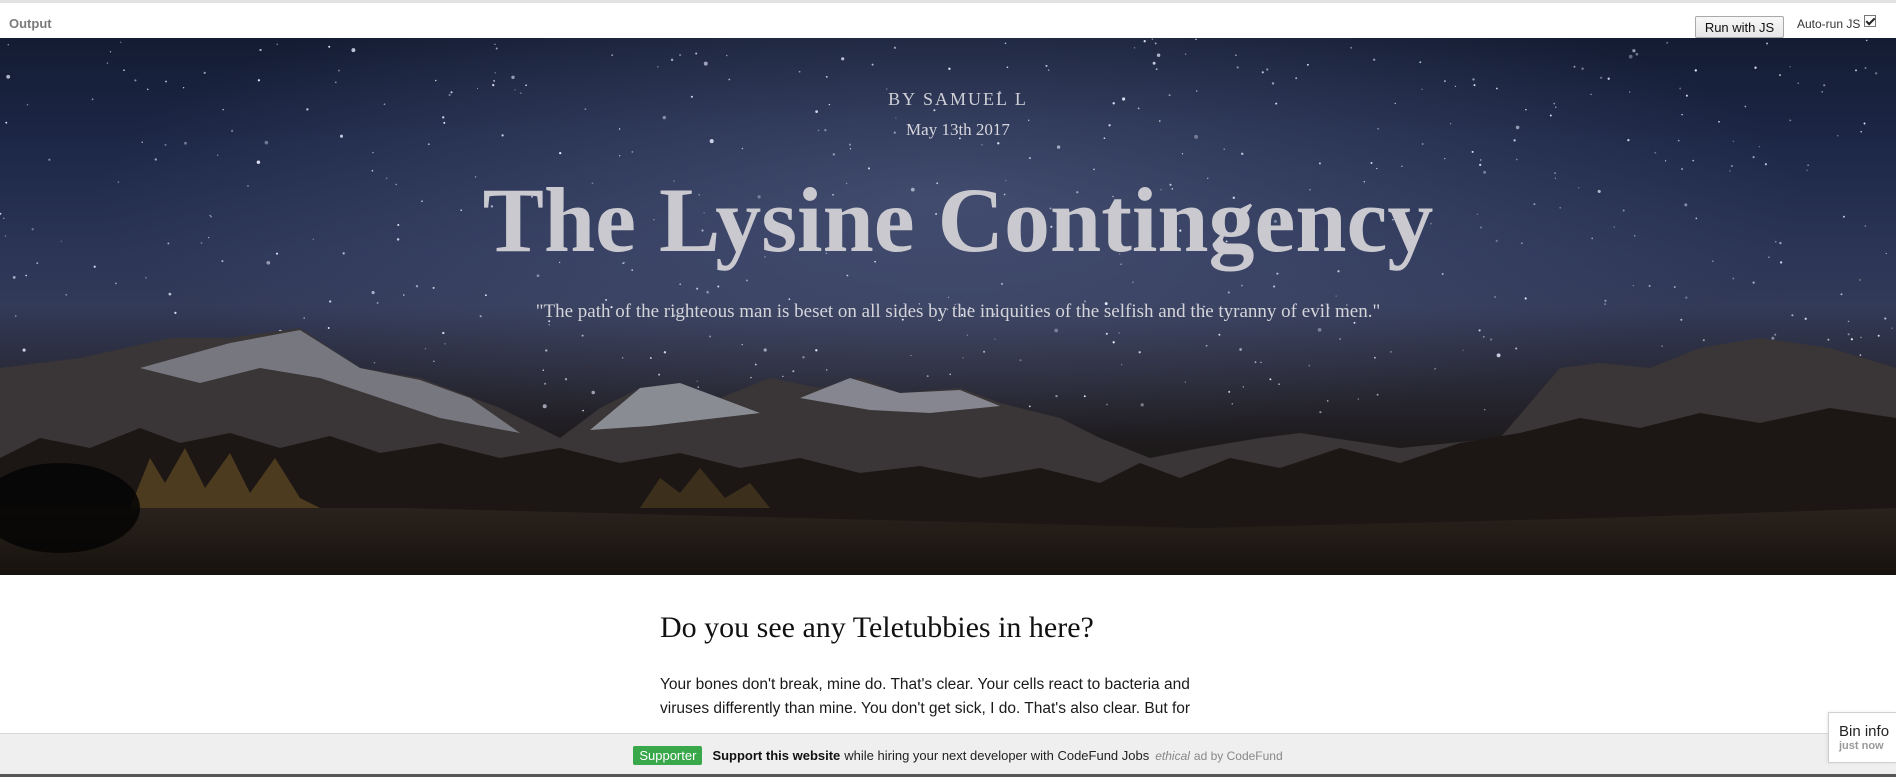 The height and width of the screenshot is (777, 1896). I want to click on ad-headline: Support this website, so click(776, 755).